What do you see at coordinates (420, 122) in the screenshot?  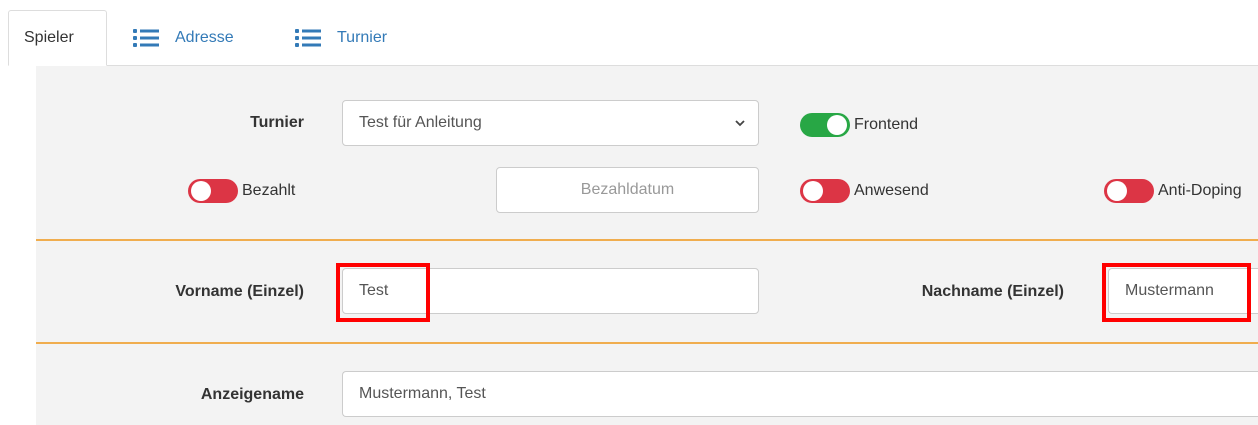 I see `turnier-select-value: Test für Anleitung` at bounding box center [420, 122].